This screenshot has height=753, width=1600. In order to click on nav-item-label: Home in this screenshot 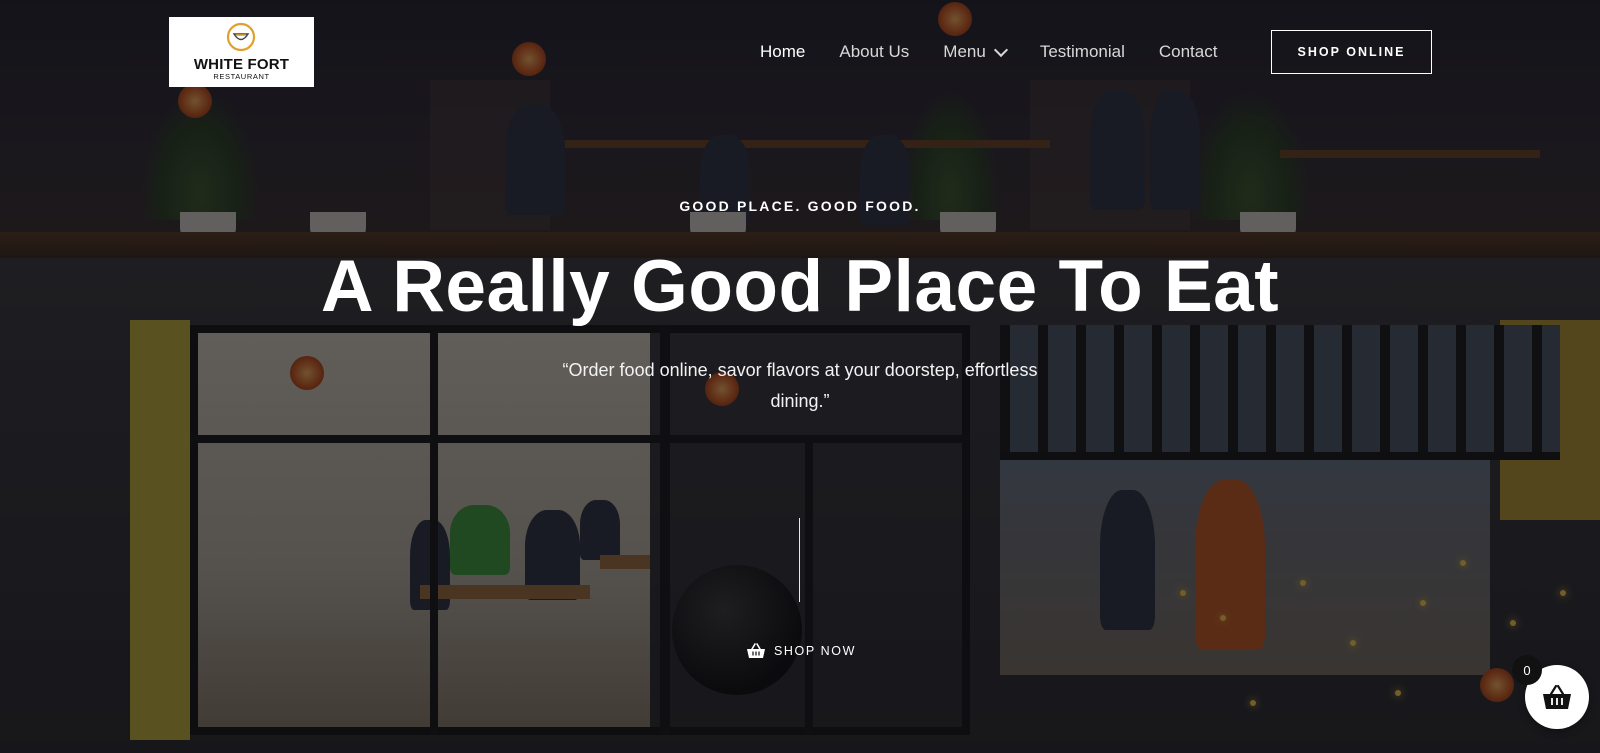, I will do `click(783, 51)`.